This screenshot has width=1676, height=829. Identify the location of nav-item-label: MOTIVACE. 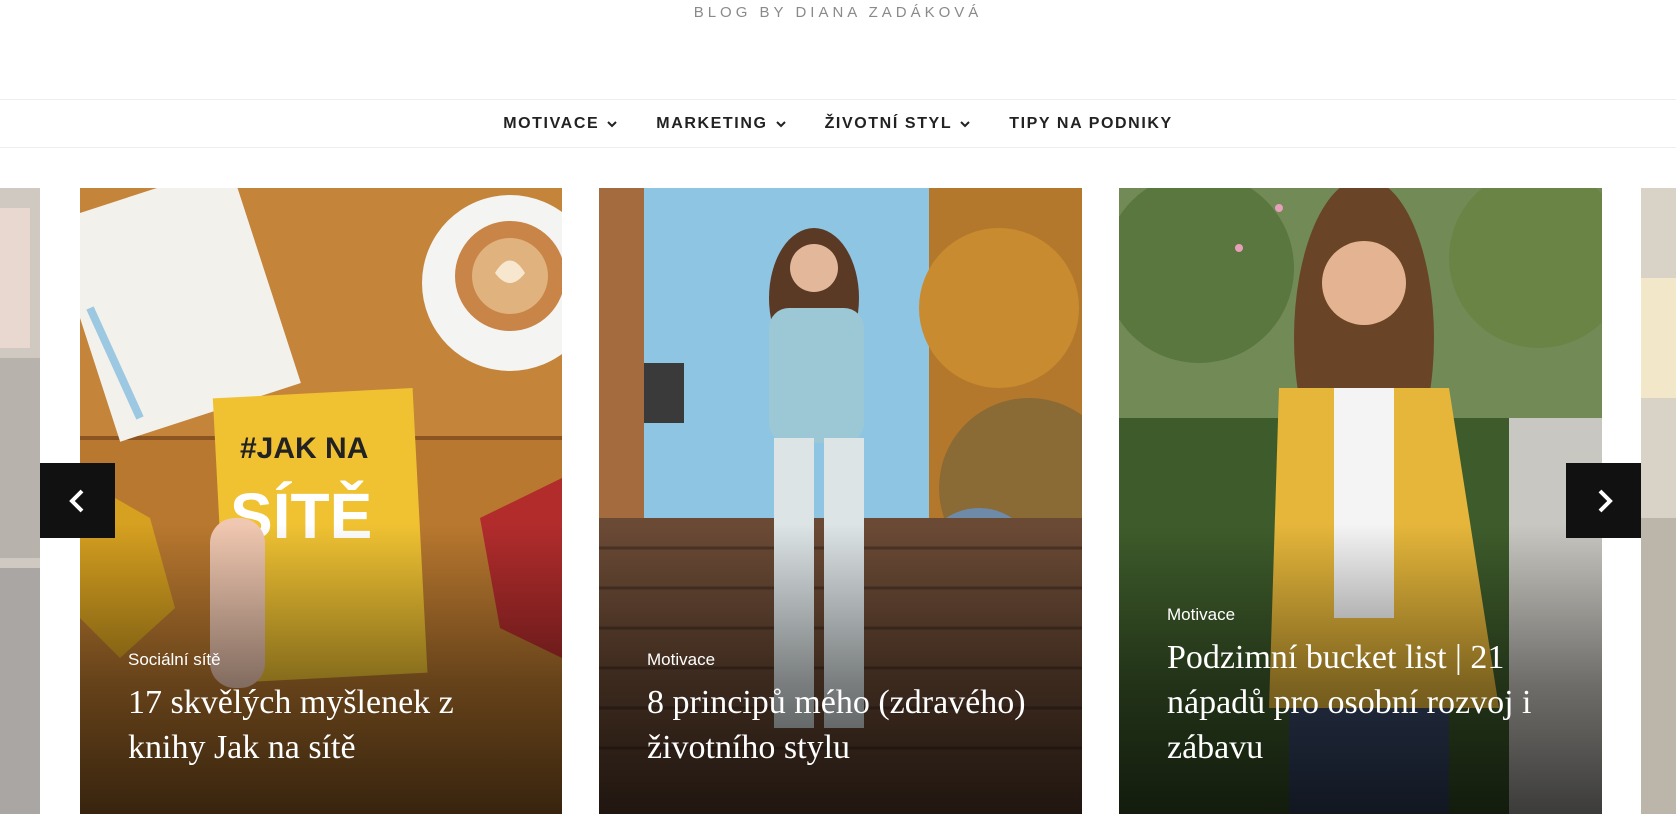
(551, 123).